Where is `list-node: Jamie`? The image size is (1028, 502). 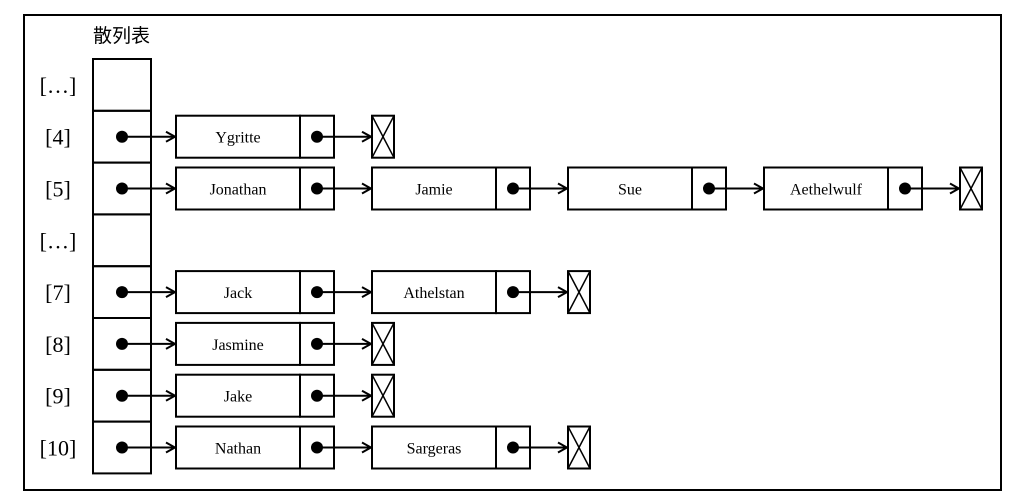
list-node: Jamie is located at coordinates (451, 188).